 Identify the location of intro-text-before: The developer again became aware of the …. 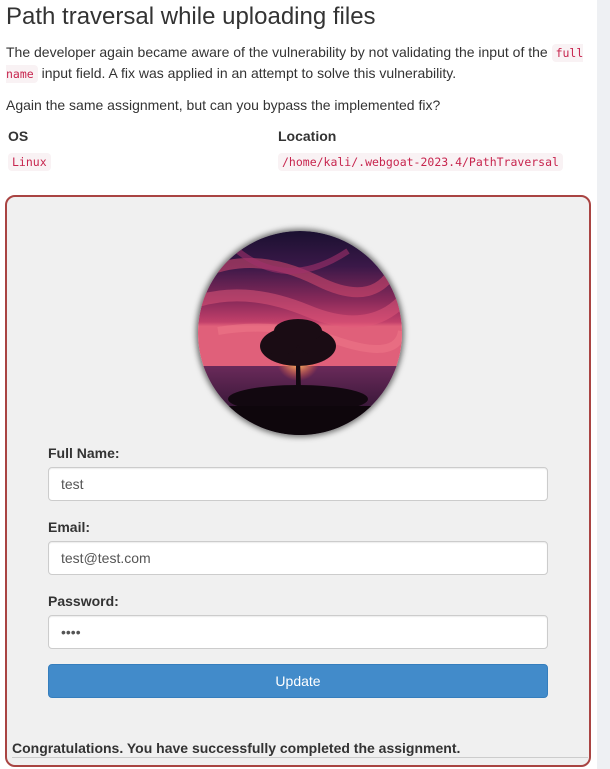
(279, 52).